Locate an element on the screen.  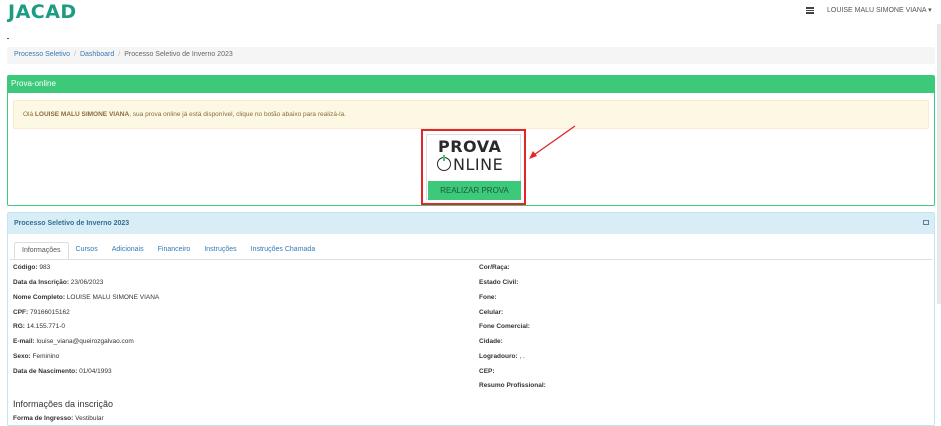
alert-prefix: Olá is located at coordinates (29, 114).